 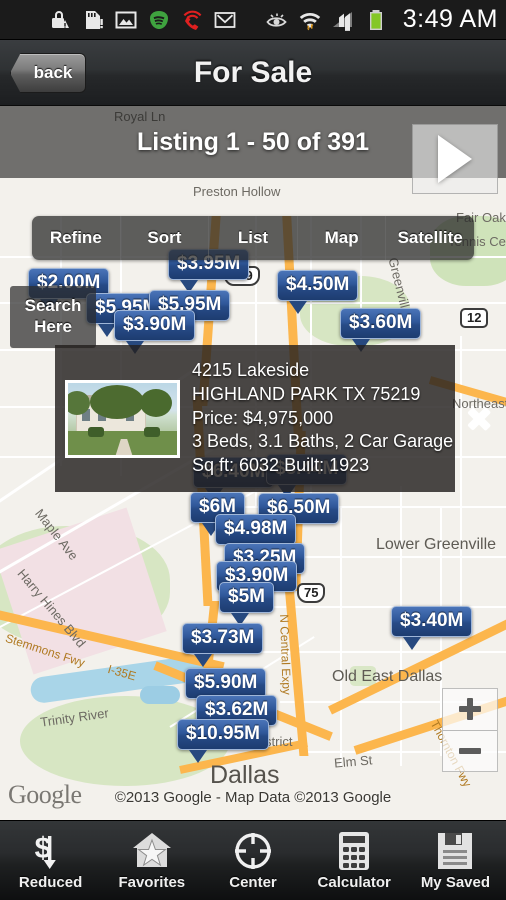 I want to click on listing-features: 3 Beds, 3.1 Baths, 2 Car Garage, so click(x=323, y=441).